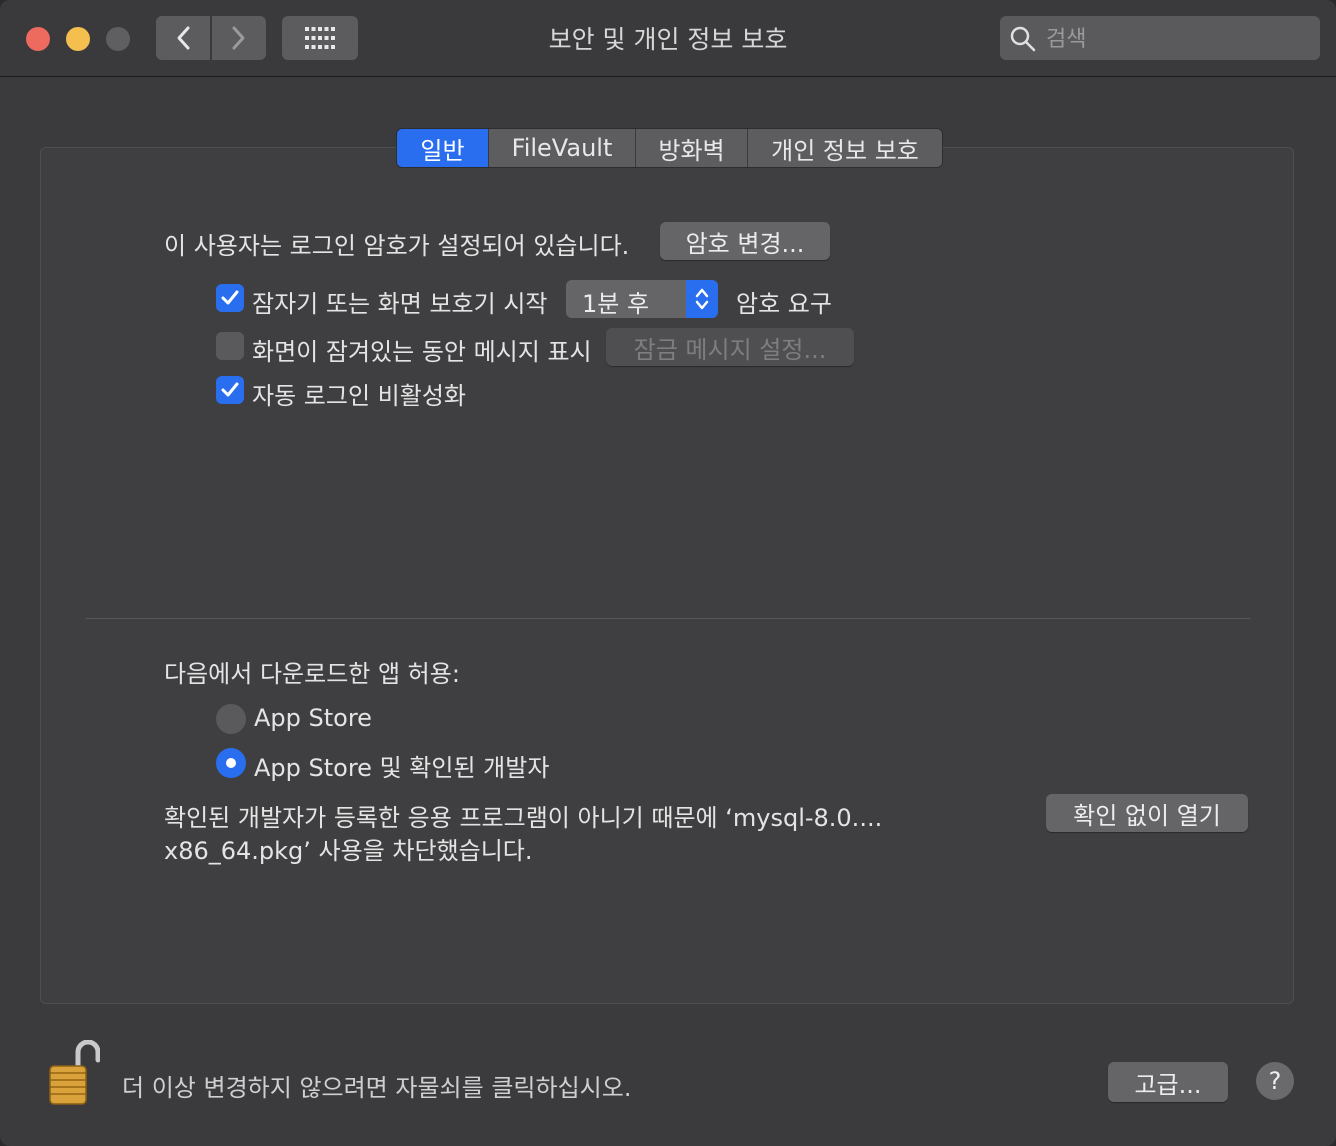  I want to click on search-icon, so click(1023, 39).